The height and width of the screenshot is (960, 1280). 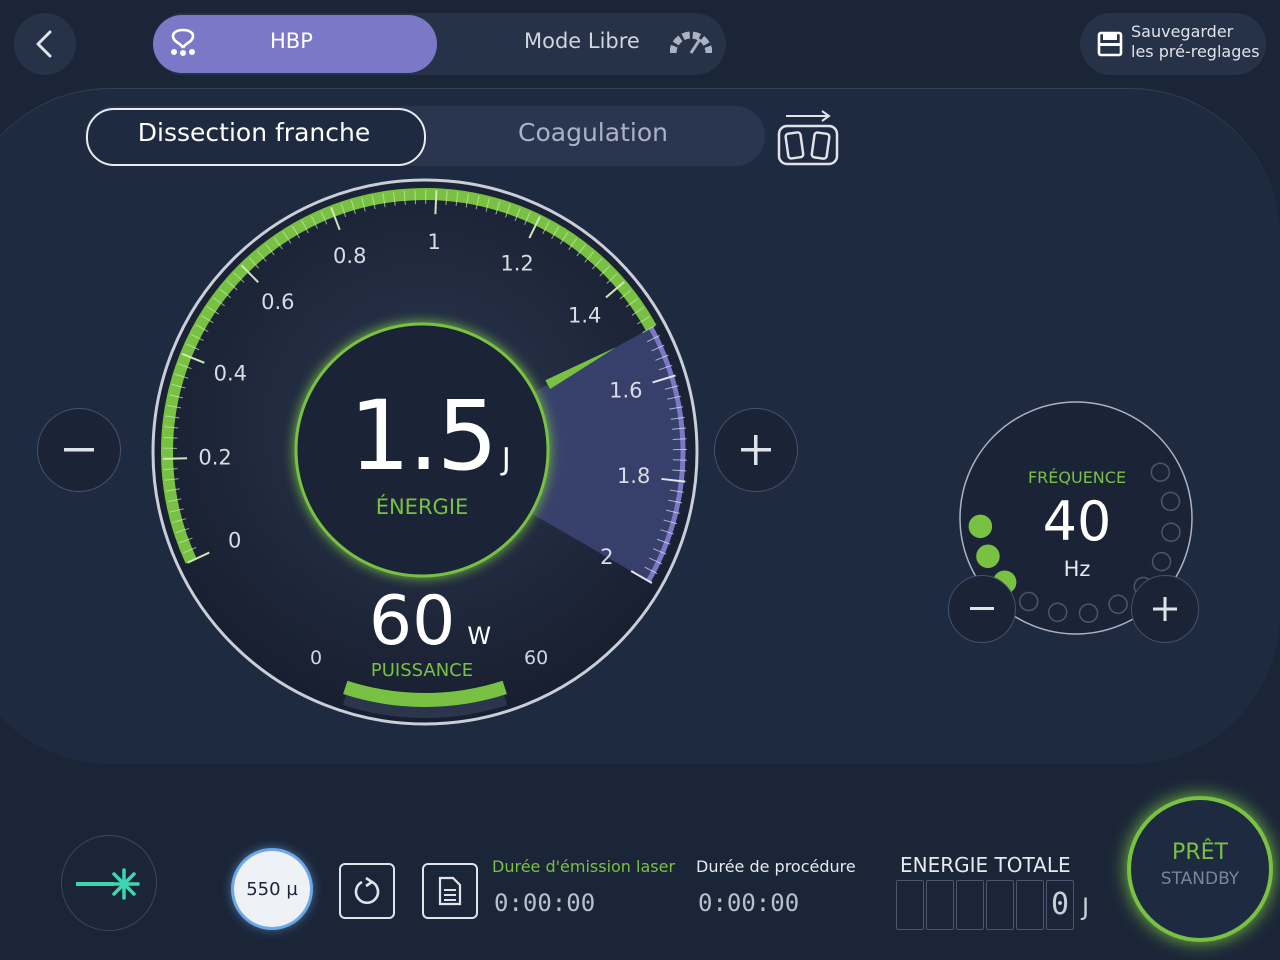 What do you see at coordinates (230, 373) in the screenshot?
I see `gauge-tick-label: 0.4` at bounding box center [230, 373].